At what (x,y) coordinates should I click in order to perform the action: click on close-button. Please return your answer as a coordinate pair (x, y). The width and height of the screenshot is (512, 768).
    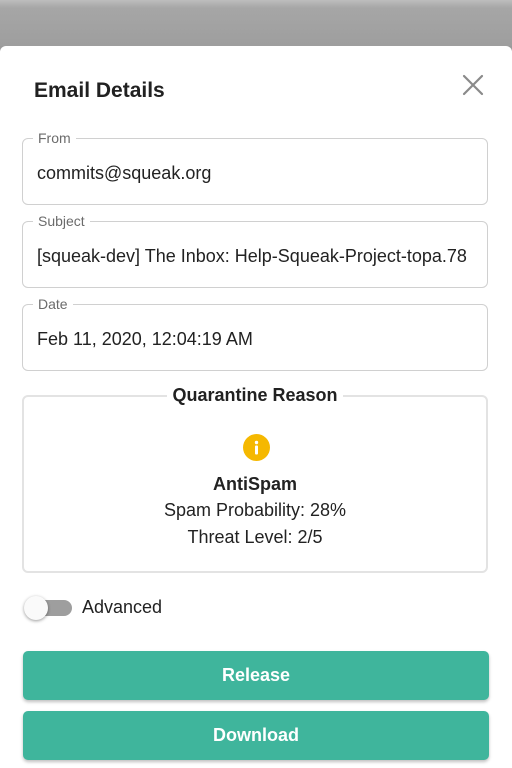
    Looking at the image, I should click on (473, 85).